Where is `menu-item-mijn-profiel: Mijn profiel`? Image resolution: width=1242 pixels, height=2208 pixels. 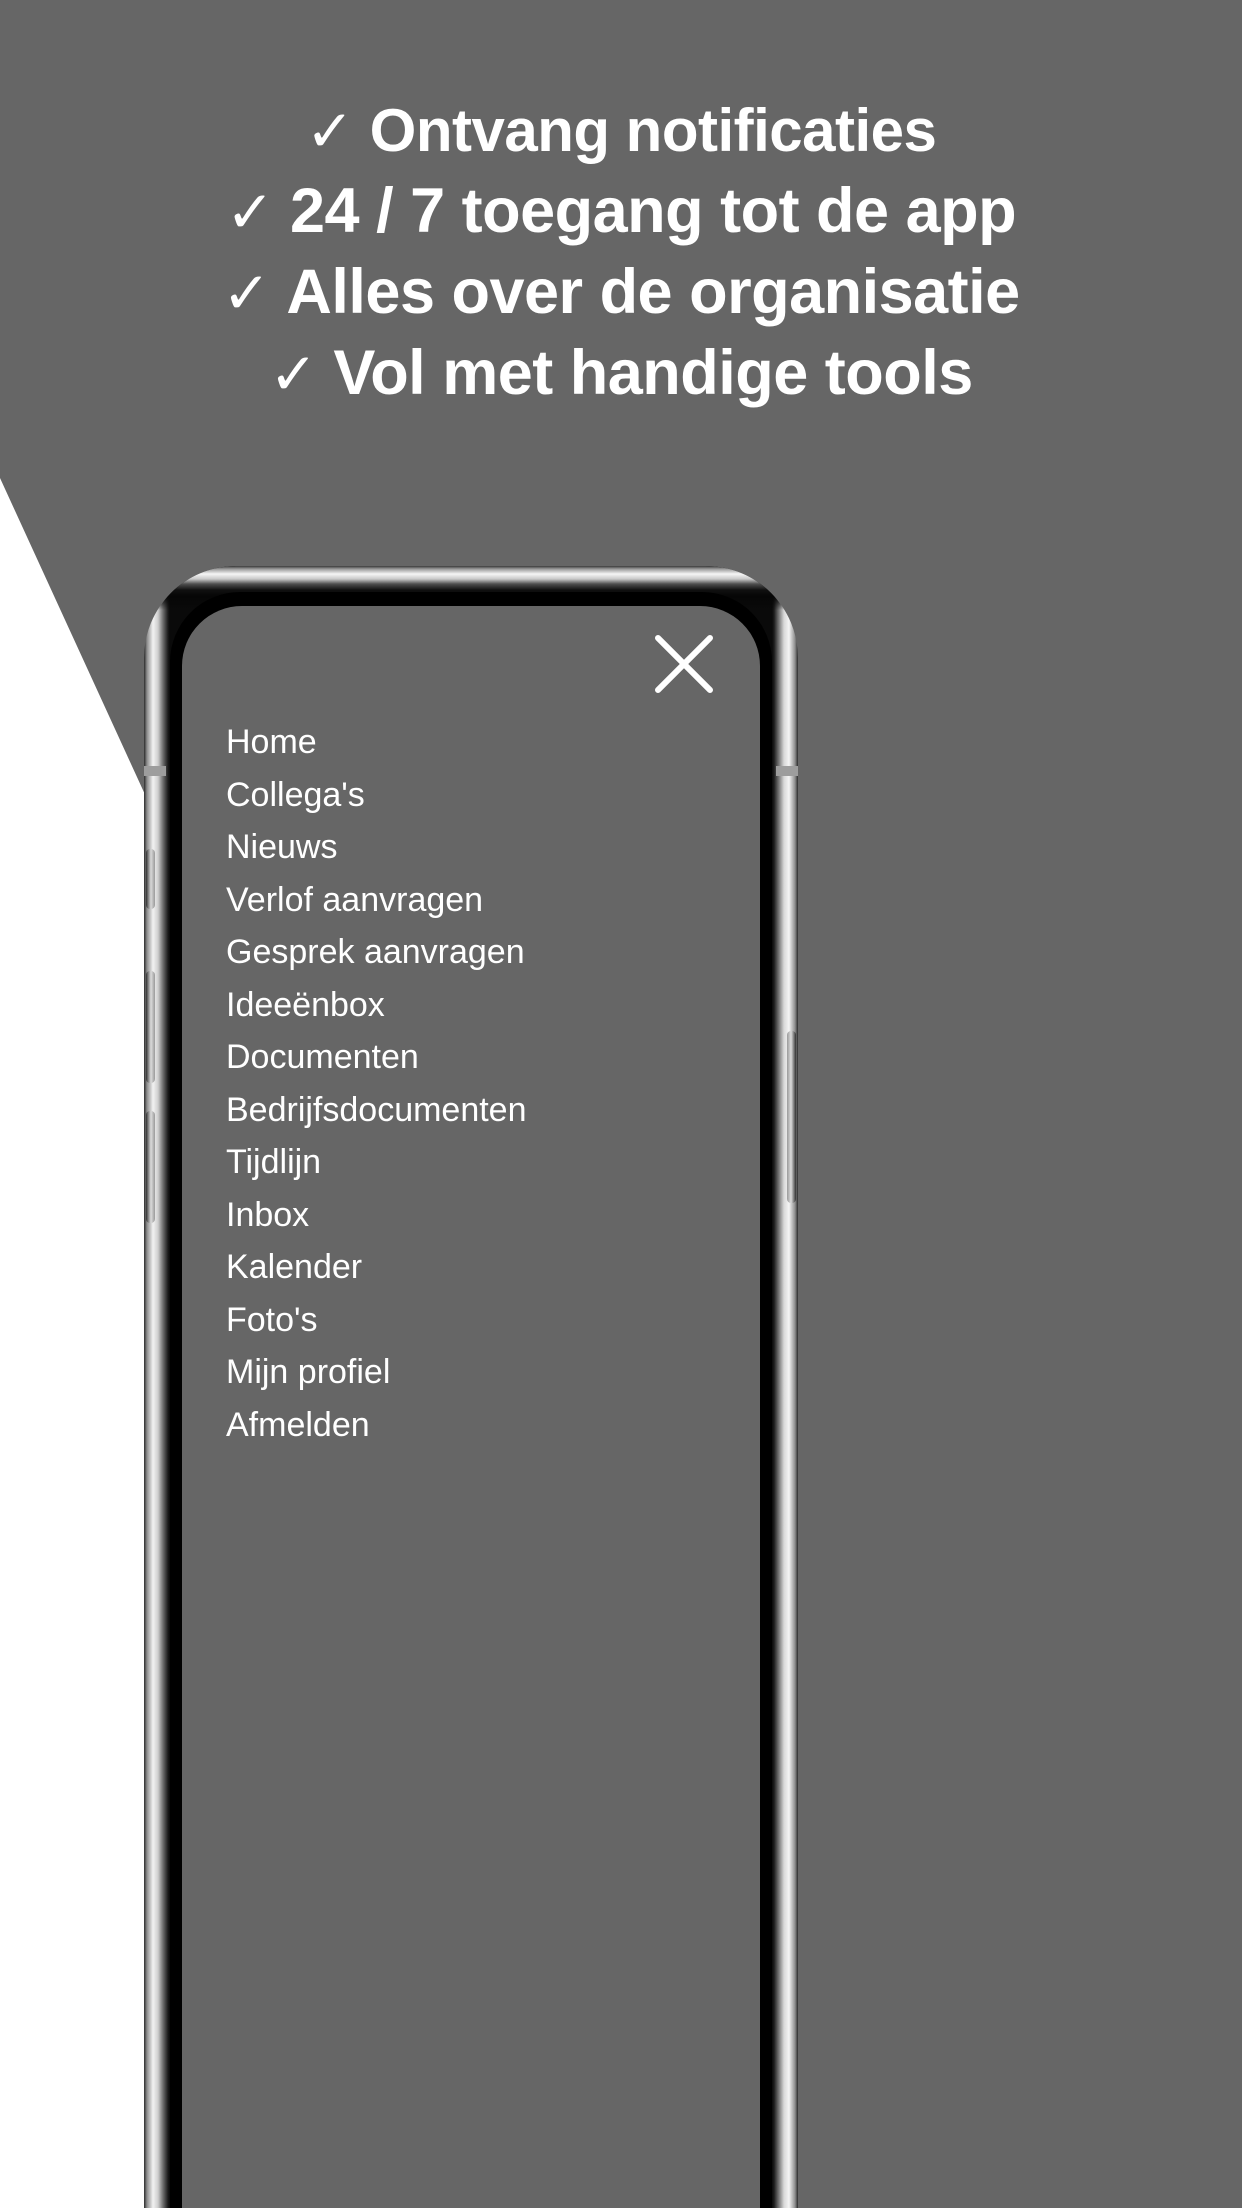 menu-item-mijn-profiel: Mijn profiel is located at coordinates (471, 1372).